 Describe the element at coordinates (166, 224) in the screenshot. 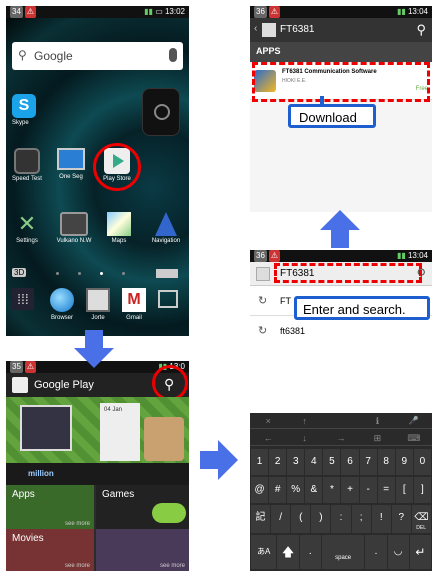

I see `navigation-arrow-icon` at that location.